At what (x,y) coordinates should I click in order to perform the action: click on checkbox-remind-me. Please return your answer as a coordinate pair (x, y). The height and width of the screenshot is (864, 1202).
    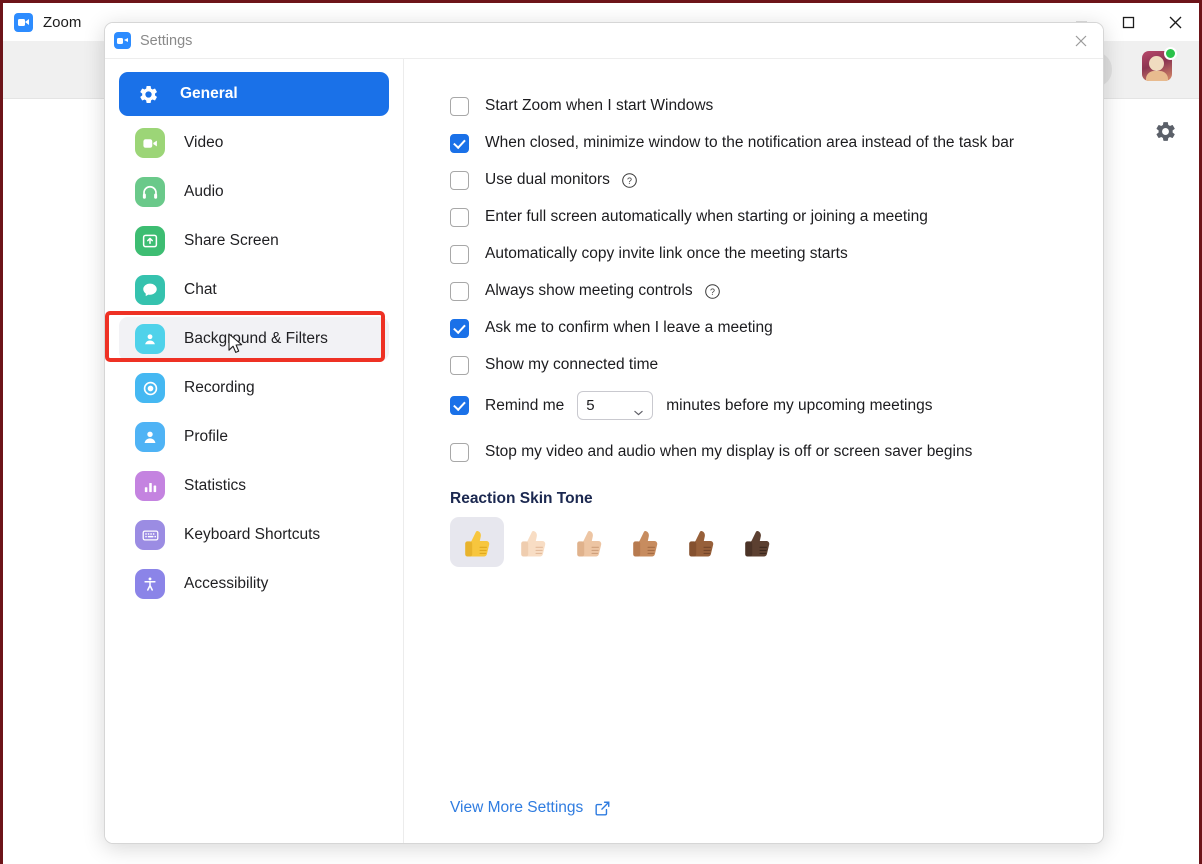
    Looking at the image, I should click on (459, 405).